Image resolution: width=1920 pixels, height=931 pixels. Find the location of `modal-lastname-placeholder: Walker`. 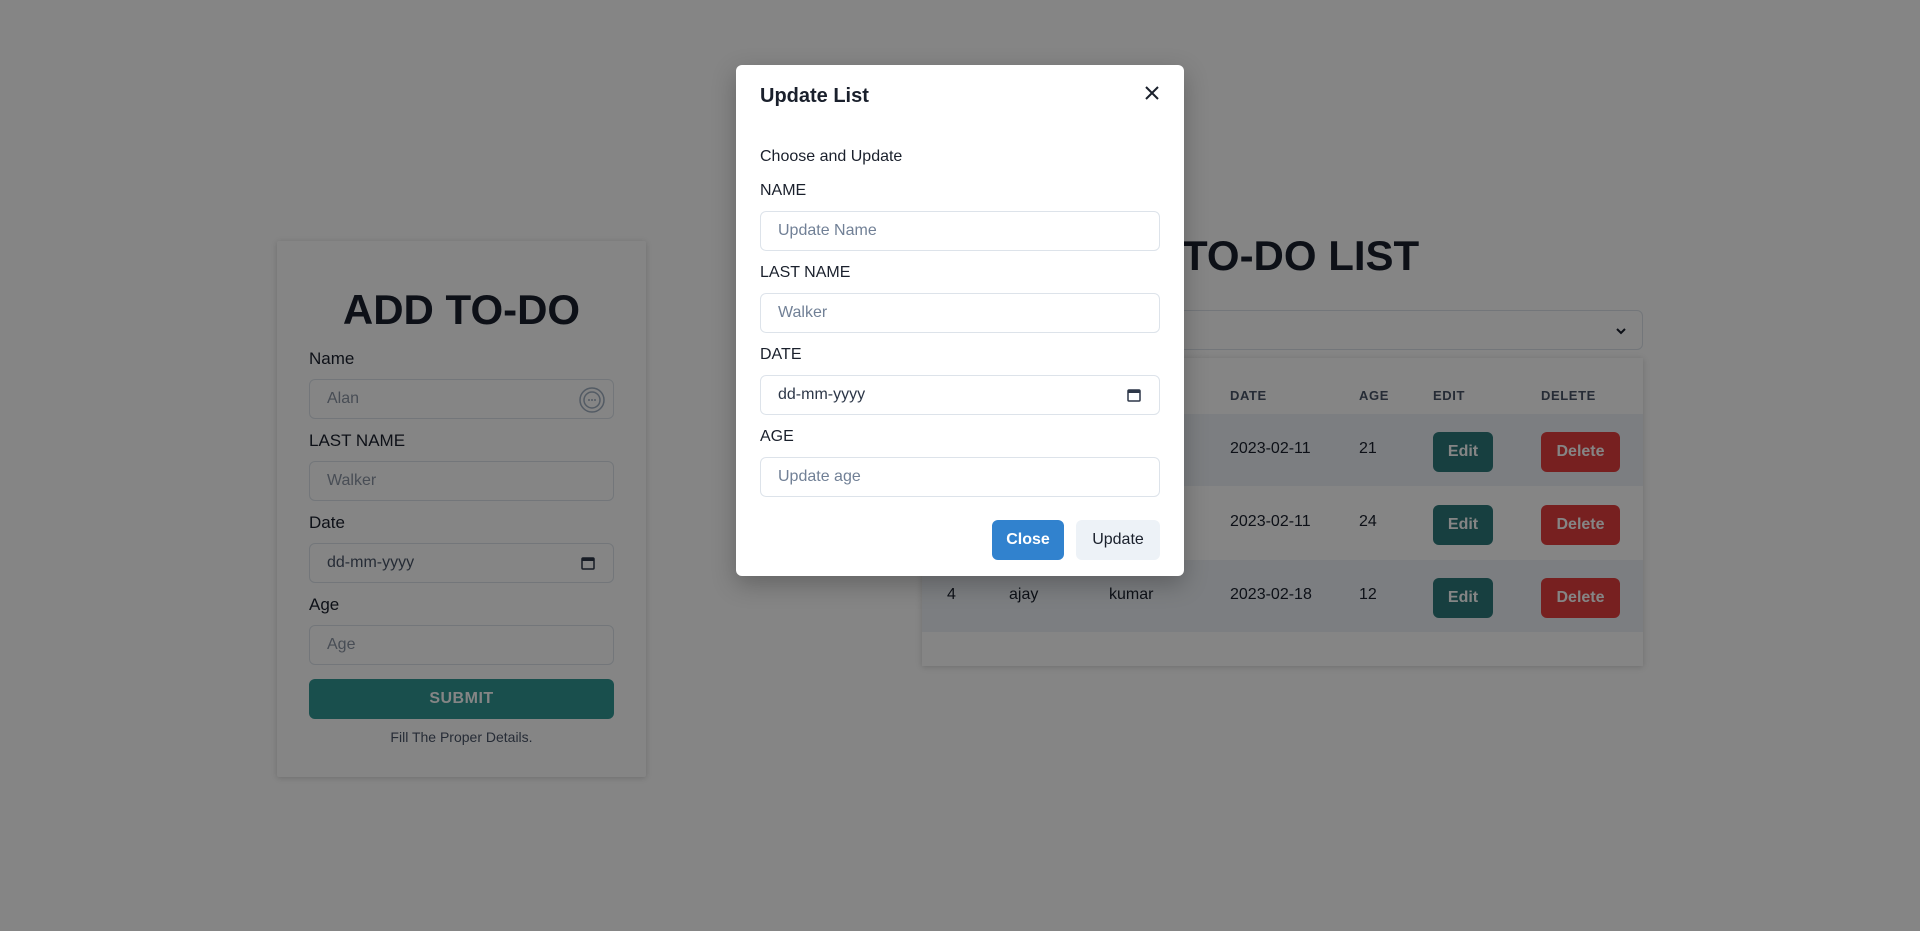

modal-lastname-placeholder: Walker is located at coordinates (803, 312).